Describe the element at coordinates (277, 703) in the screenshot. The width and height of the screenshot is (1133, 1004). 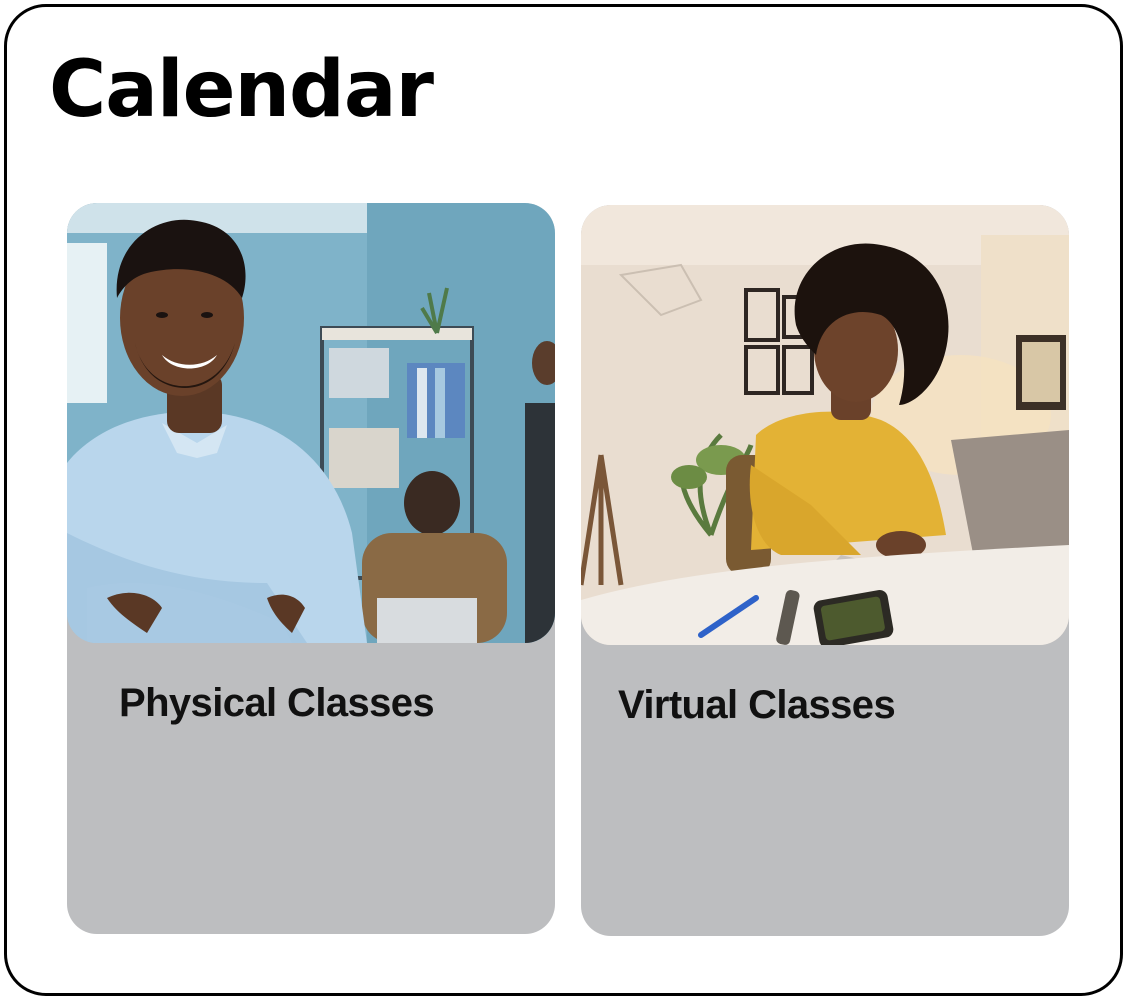
I see `physical-classes-label: Physical Classes` at that location.